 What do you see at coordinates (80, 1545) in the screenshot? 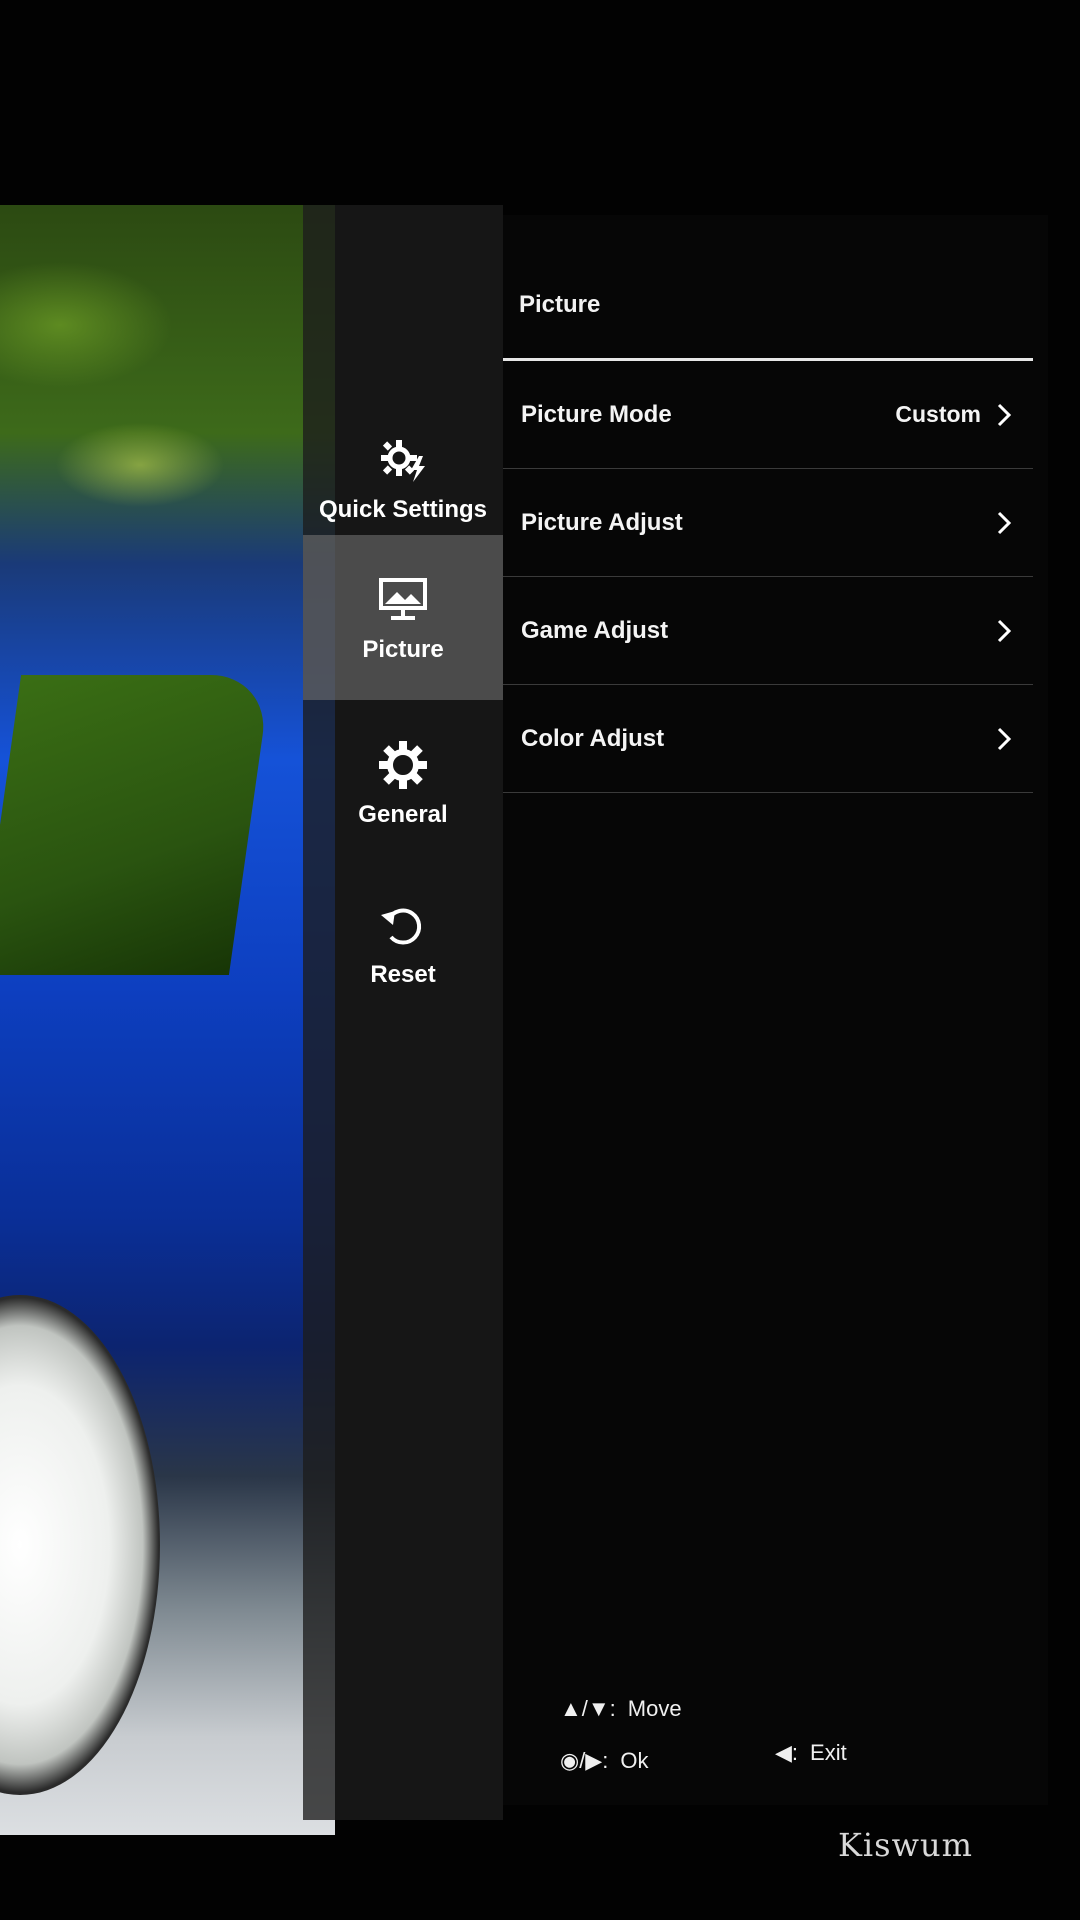
I see `car-wheel-shape` at bounding box center [80, 1545].